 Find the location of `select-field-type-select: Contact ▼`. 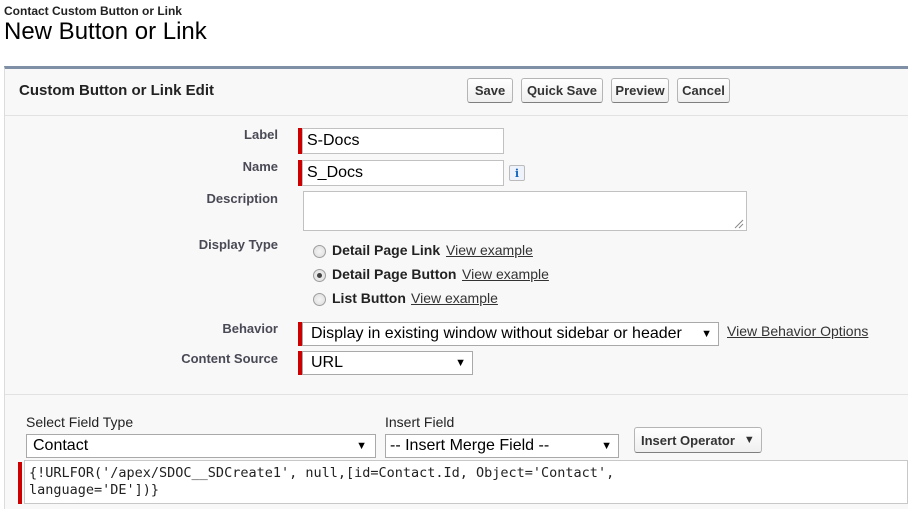

select-field-type-select: Contact ▼ is located at coordinates (201, 446).